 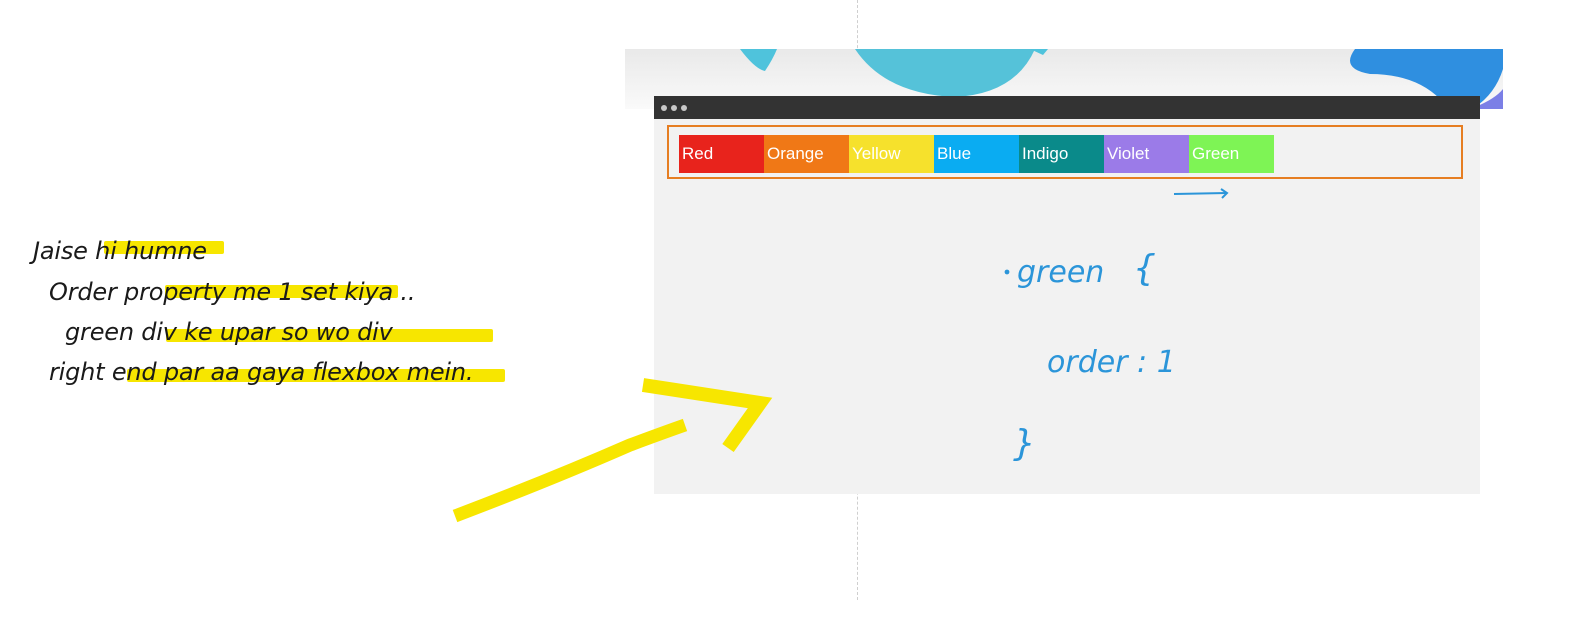 What do you see at coordinates (1201, 193) in the screenshot?
I see `right-arrow-icon` at bounding box center [1201, 193].